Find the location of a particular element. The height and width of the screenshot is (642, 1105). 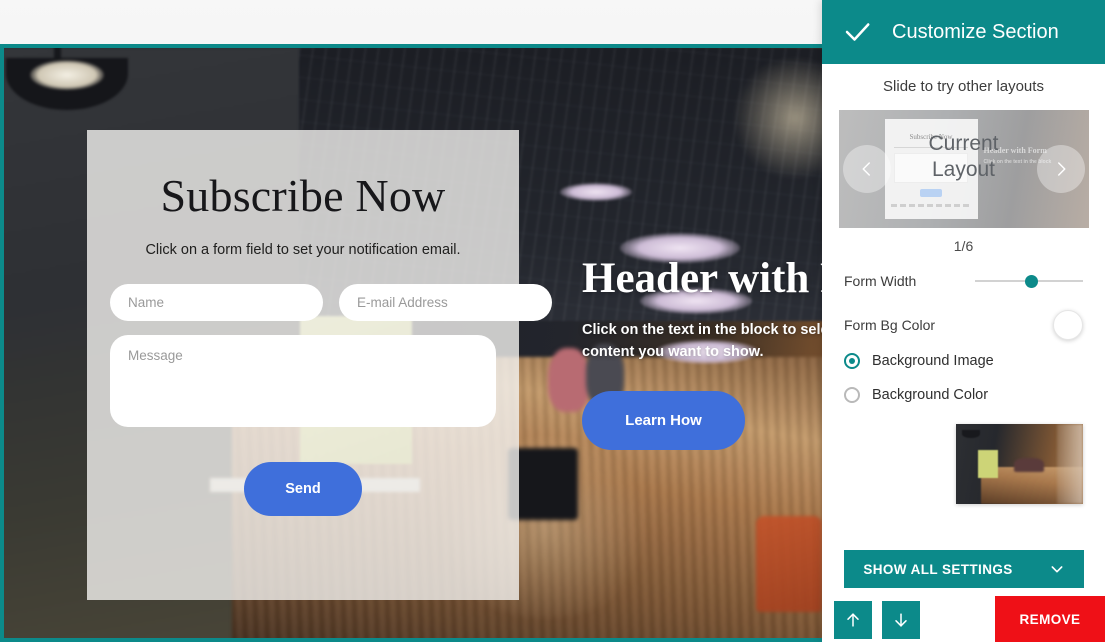

form-width-row: Form Width is located at coordinates (963, 281).